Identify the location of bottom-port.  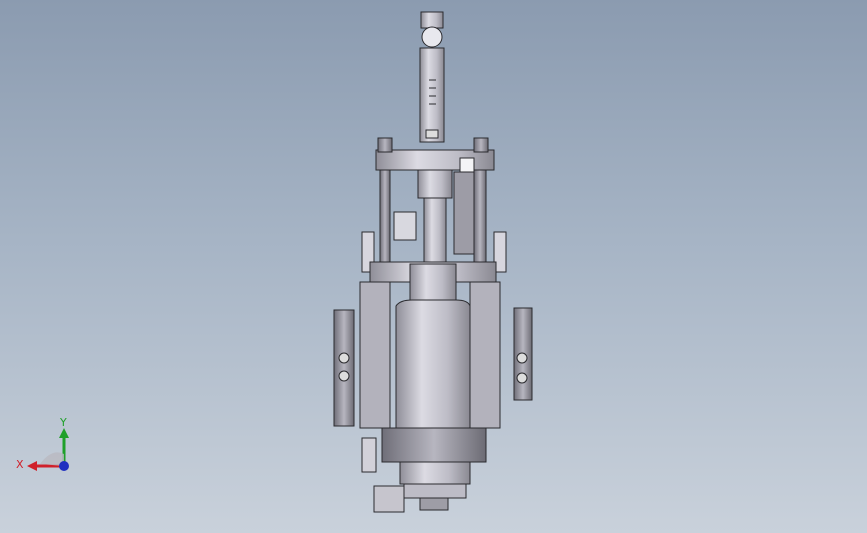
(434, 504).